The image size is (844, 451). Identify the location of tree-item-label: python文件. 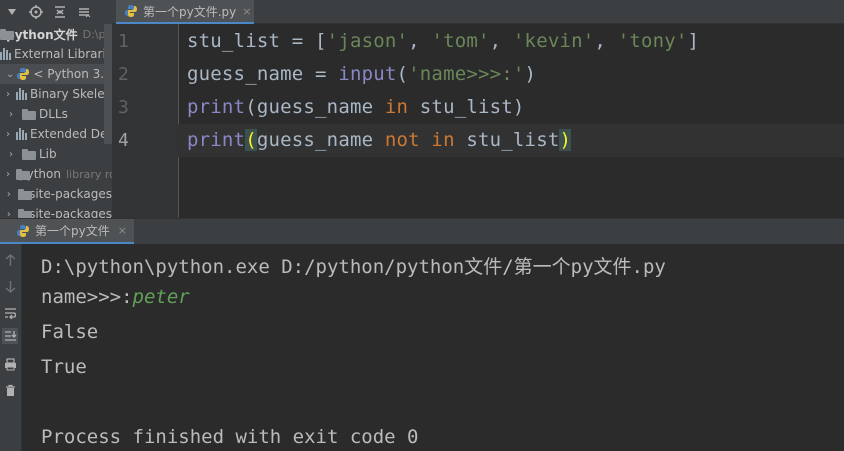
(42, 34).